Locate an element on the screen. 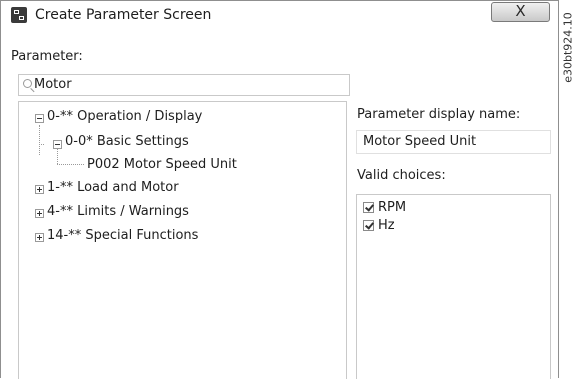 The height and width of the screenshot is (379, 577). tree-item-group-1: 1-** Load and Motor is located at coordinates (113, 187).